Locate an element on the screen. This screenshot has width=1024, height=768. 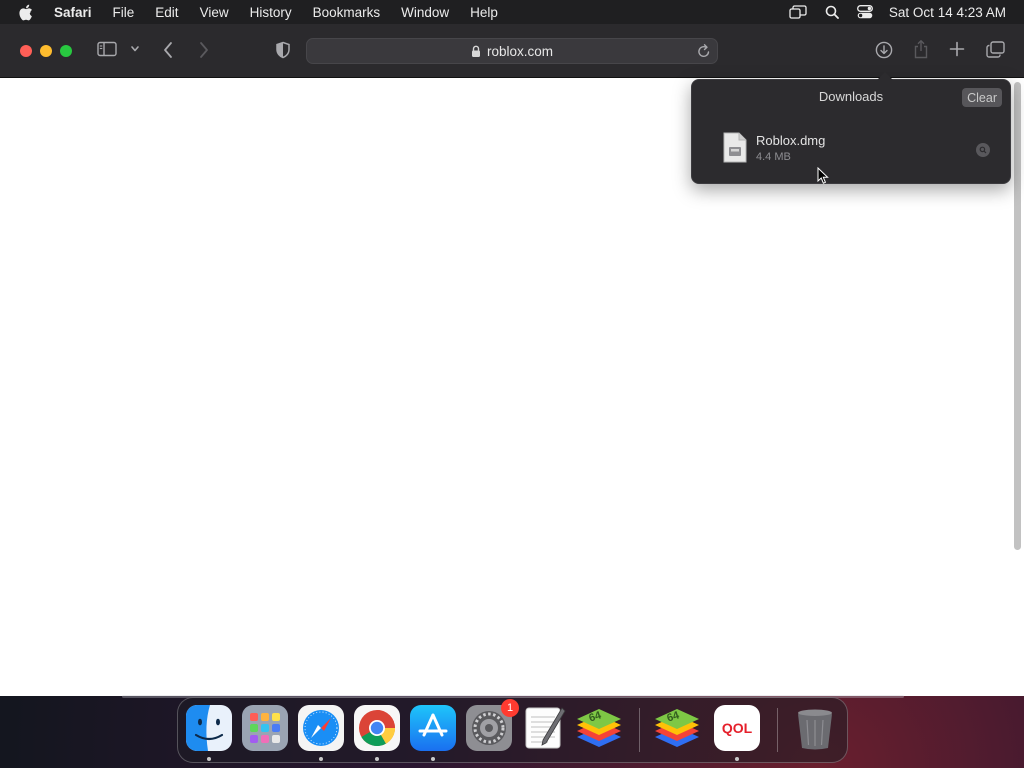
menu-help: Help is located at coordinates (484, 12).